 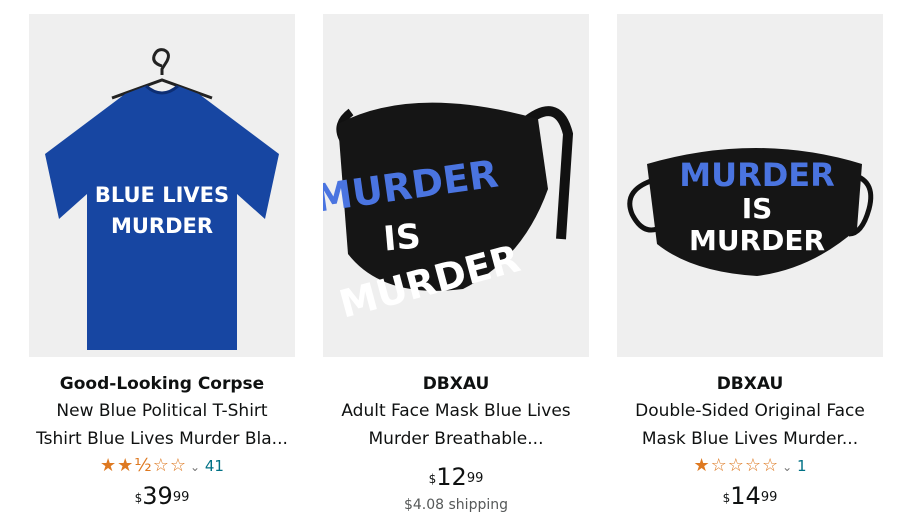 What do you see at coordinates (162, 384) in the screenshot?
I see `brand-name: Good-Looking Corpse` at bounding box center [162, 384].